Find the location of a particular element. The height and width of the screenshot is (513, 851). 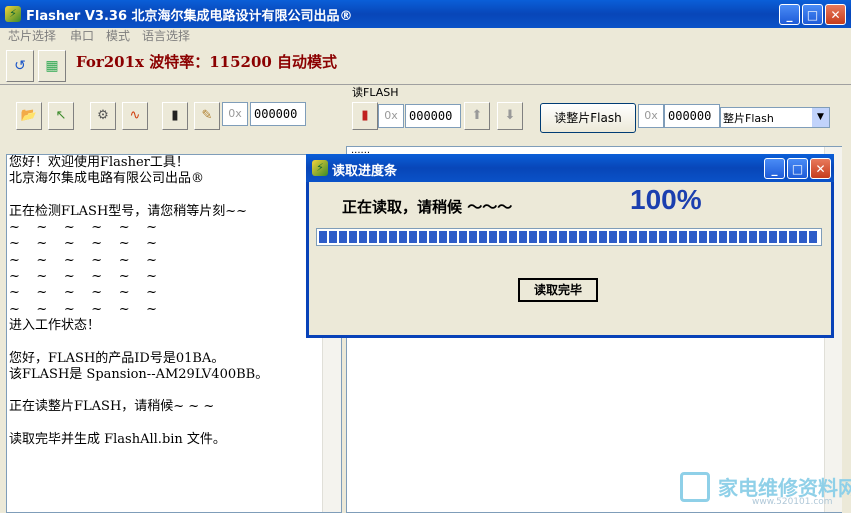

read-hex-prefix-2: 0x is located at coordinates (651, 116).